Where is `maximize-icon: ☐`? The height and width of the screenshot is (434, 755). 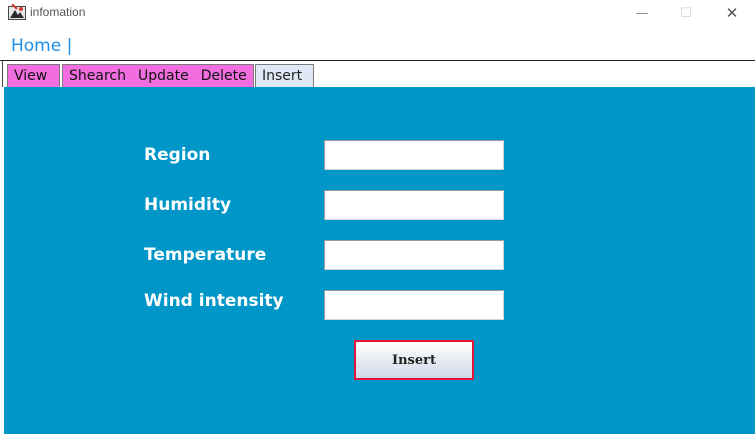 maximize-icon: ☐ is located at coordinates (686, 13).